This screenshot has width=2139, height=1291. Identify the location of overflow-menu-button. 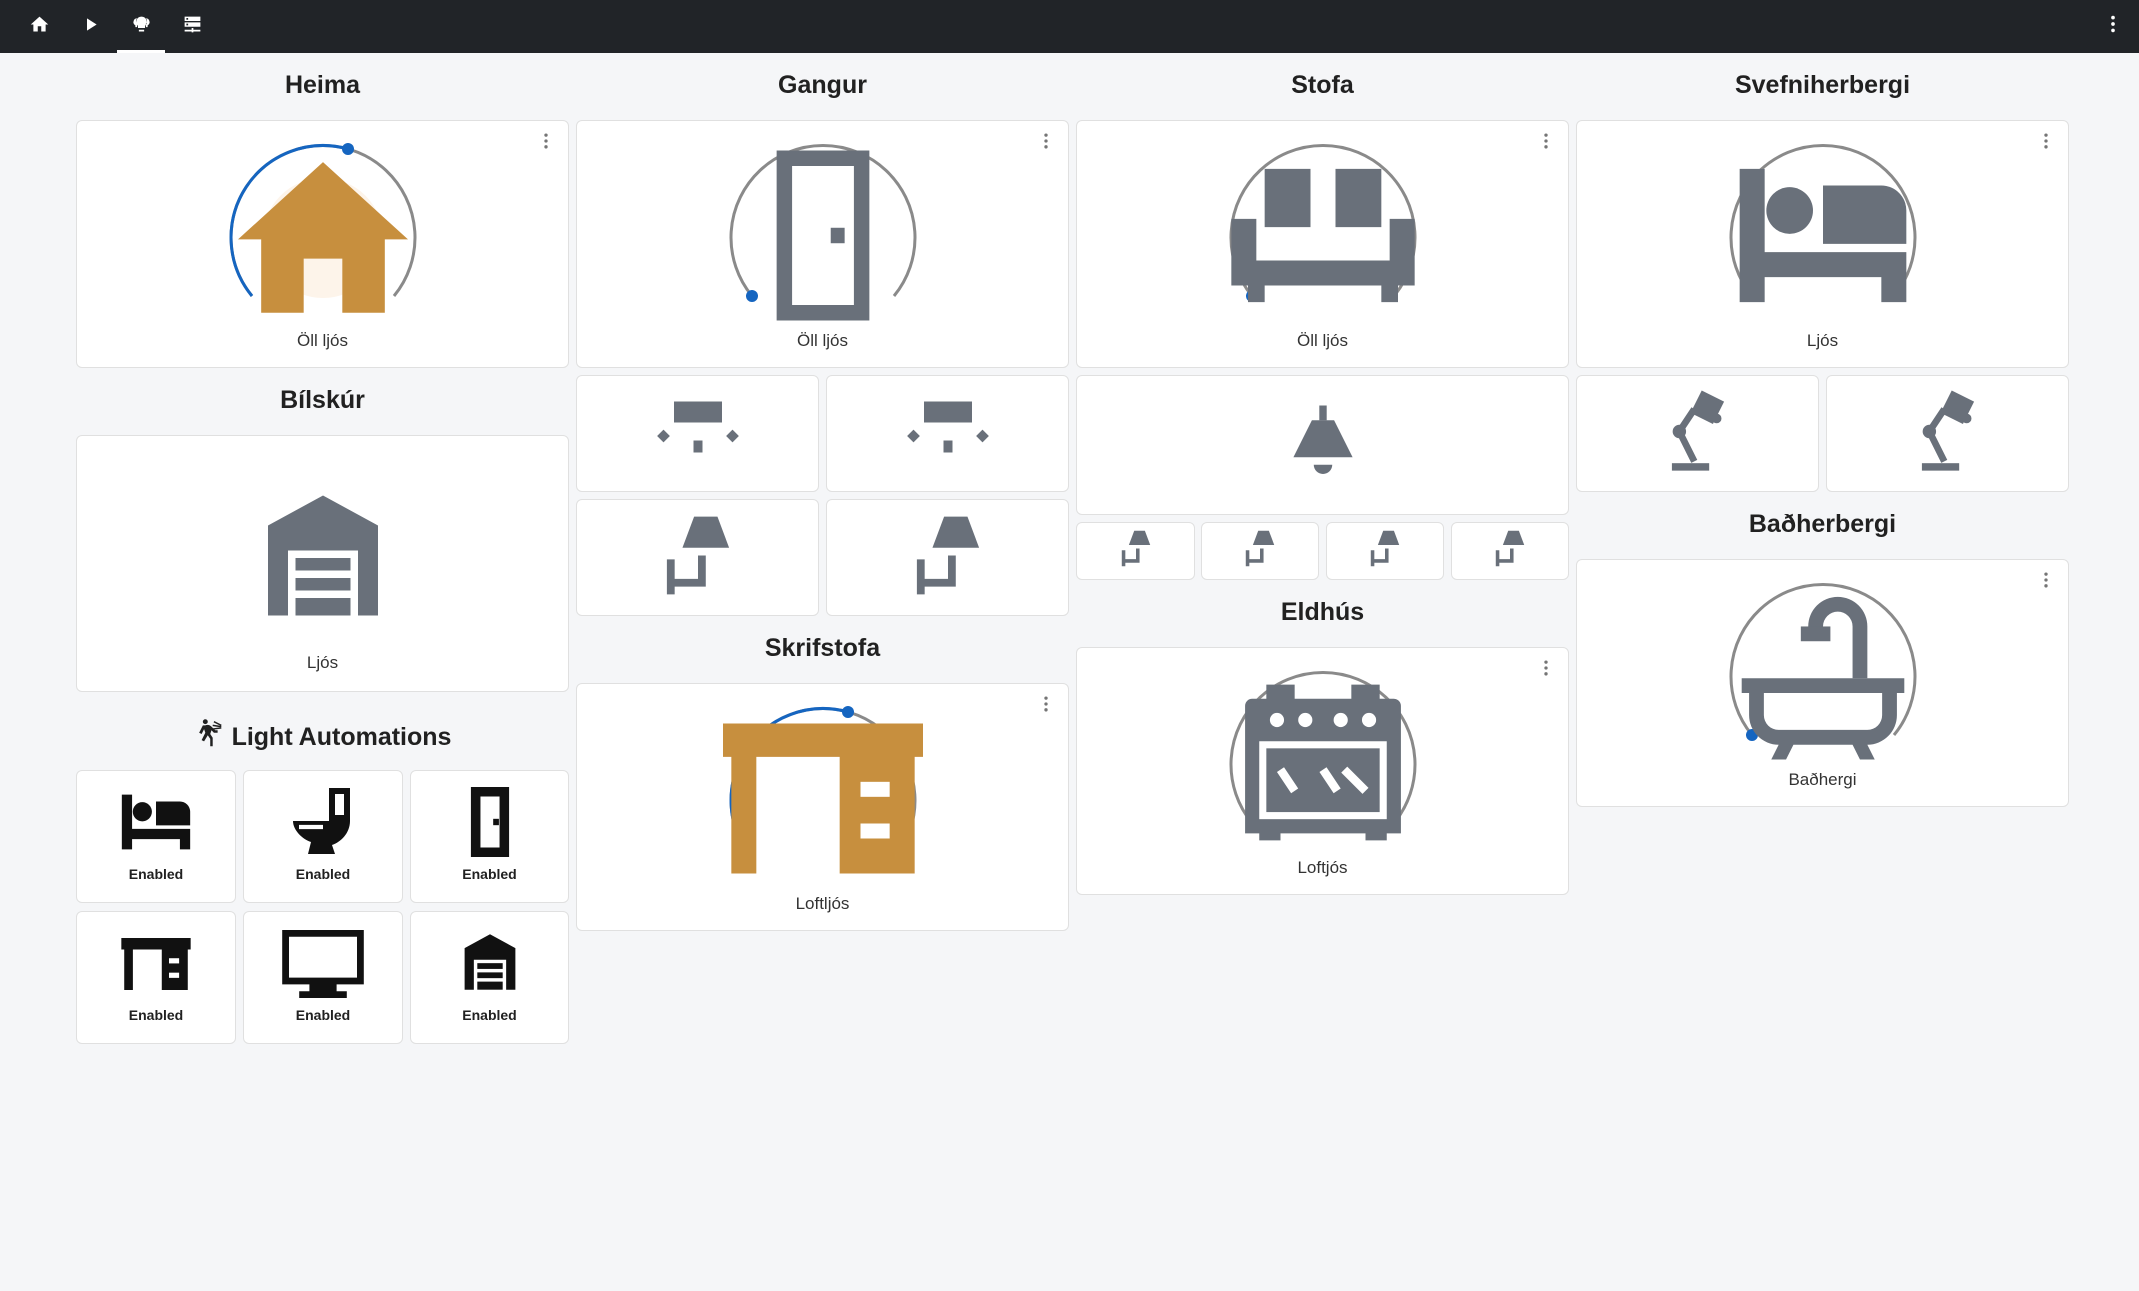
(2113, 26).